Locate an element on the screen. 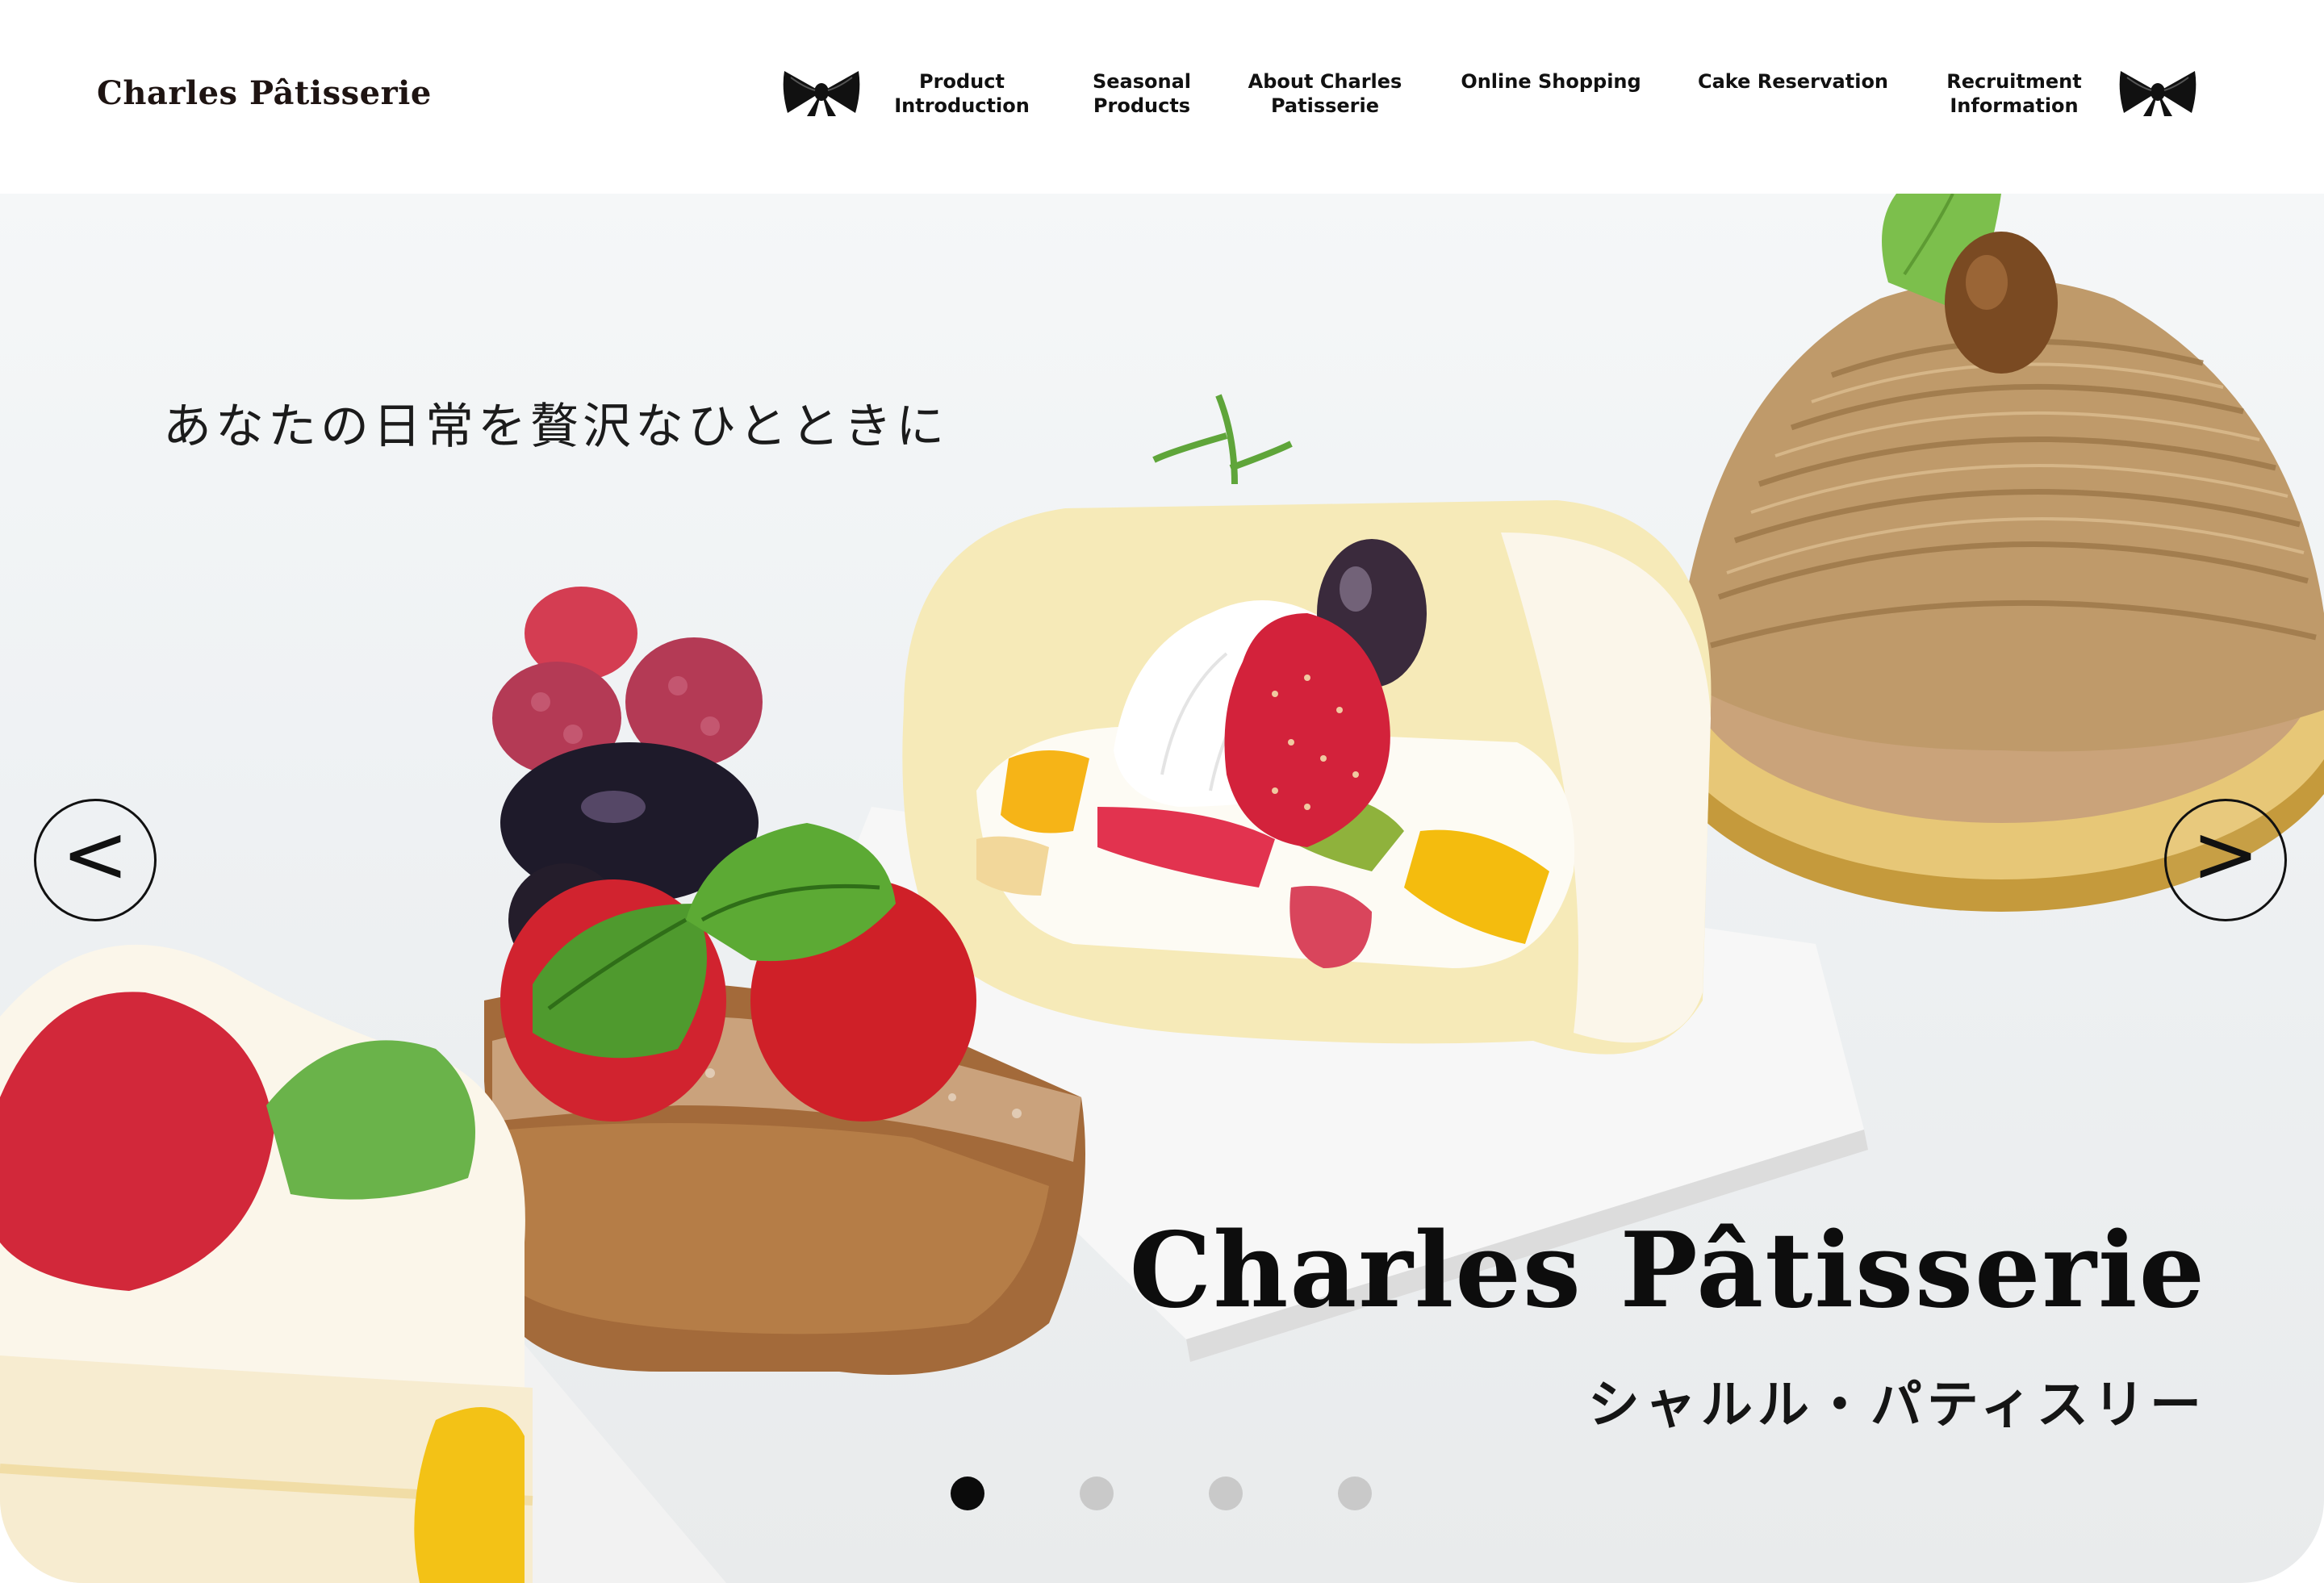 The image size is (2324, 1583). nav-recruitment-information: Recruitment Information is located at coordinates (2014, 93).